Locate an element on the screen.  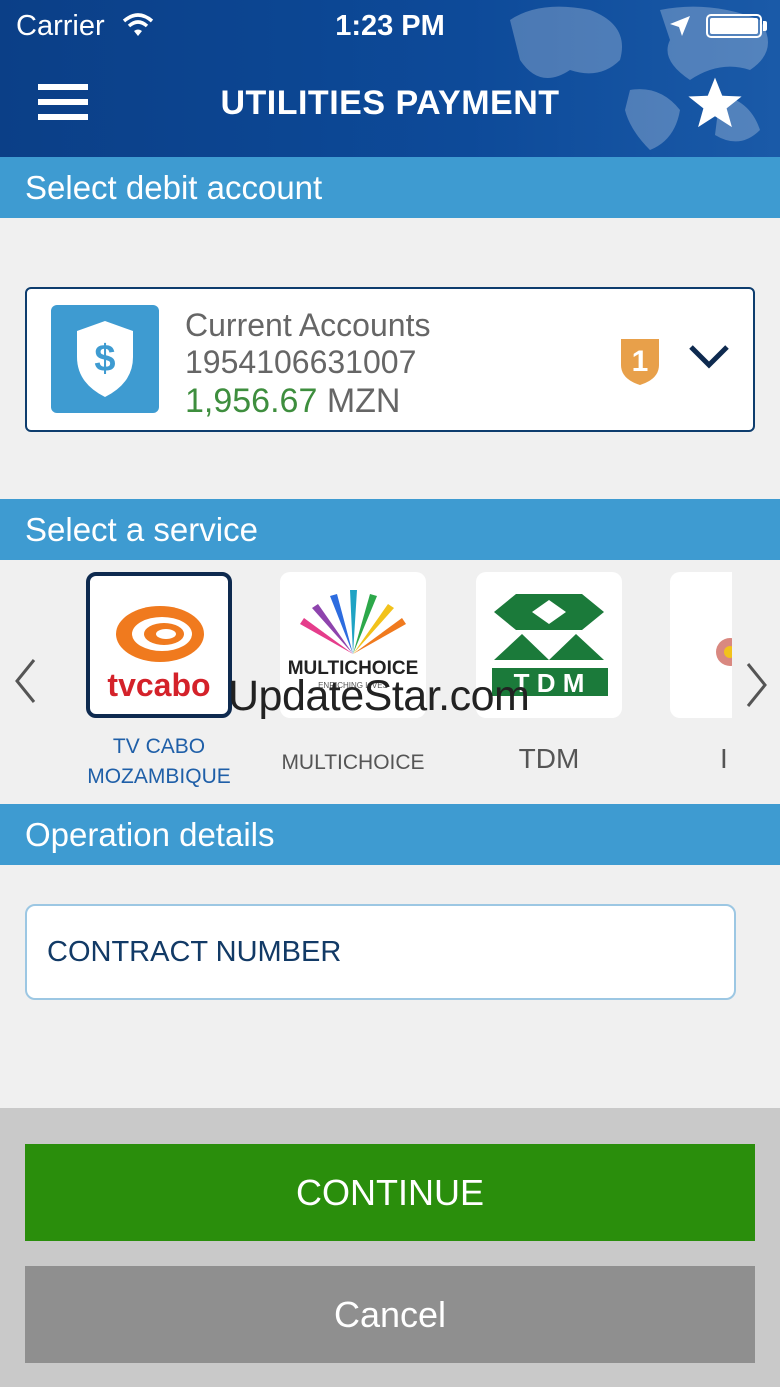
page-title: UTILITIES PAYMENT is located at coordinates (390, 103).